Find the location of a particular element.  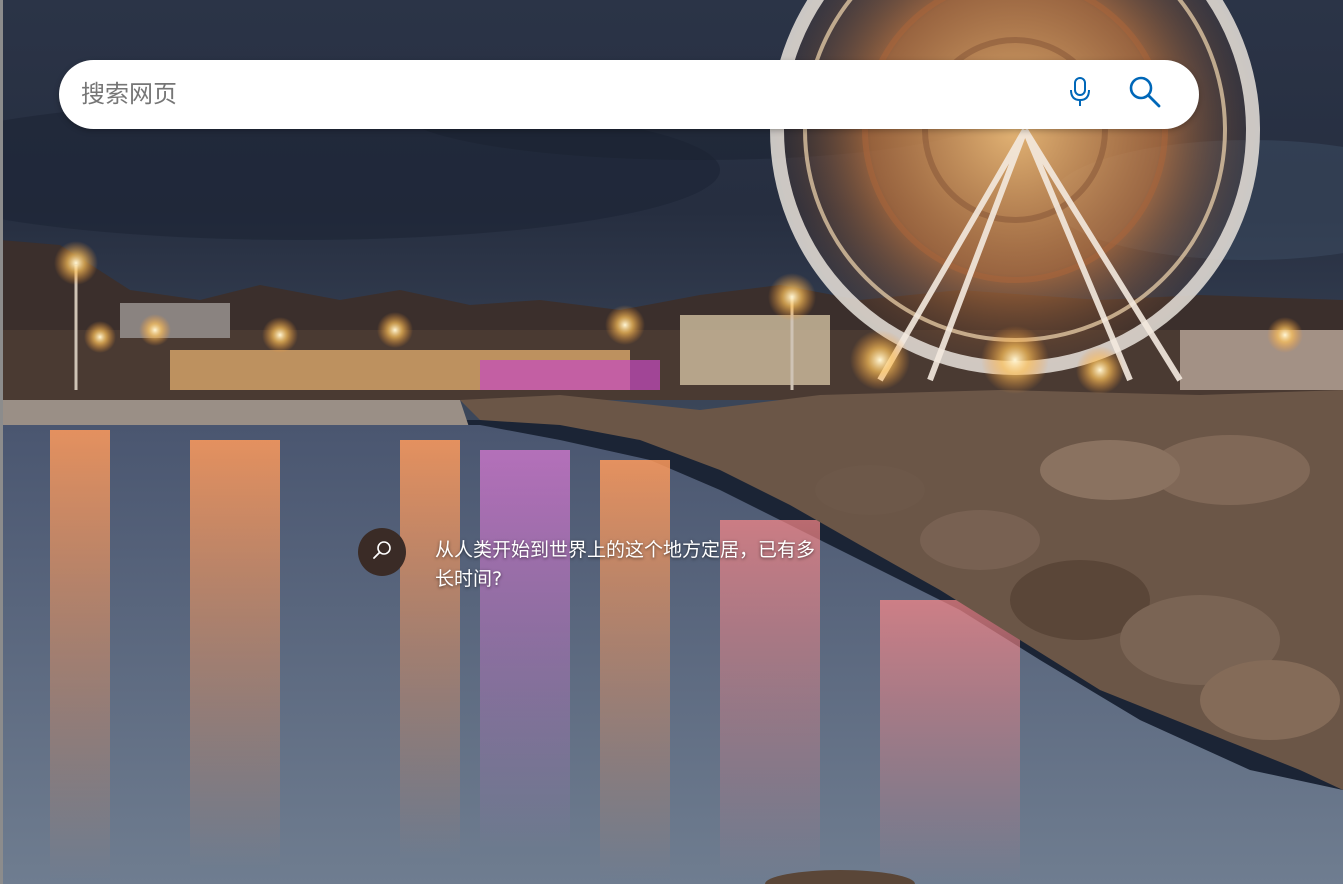

image-quiz: 从人类开始到世界上的这个地方定居，已有多长时间? is located at coordinates (593, 563).